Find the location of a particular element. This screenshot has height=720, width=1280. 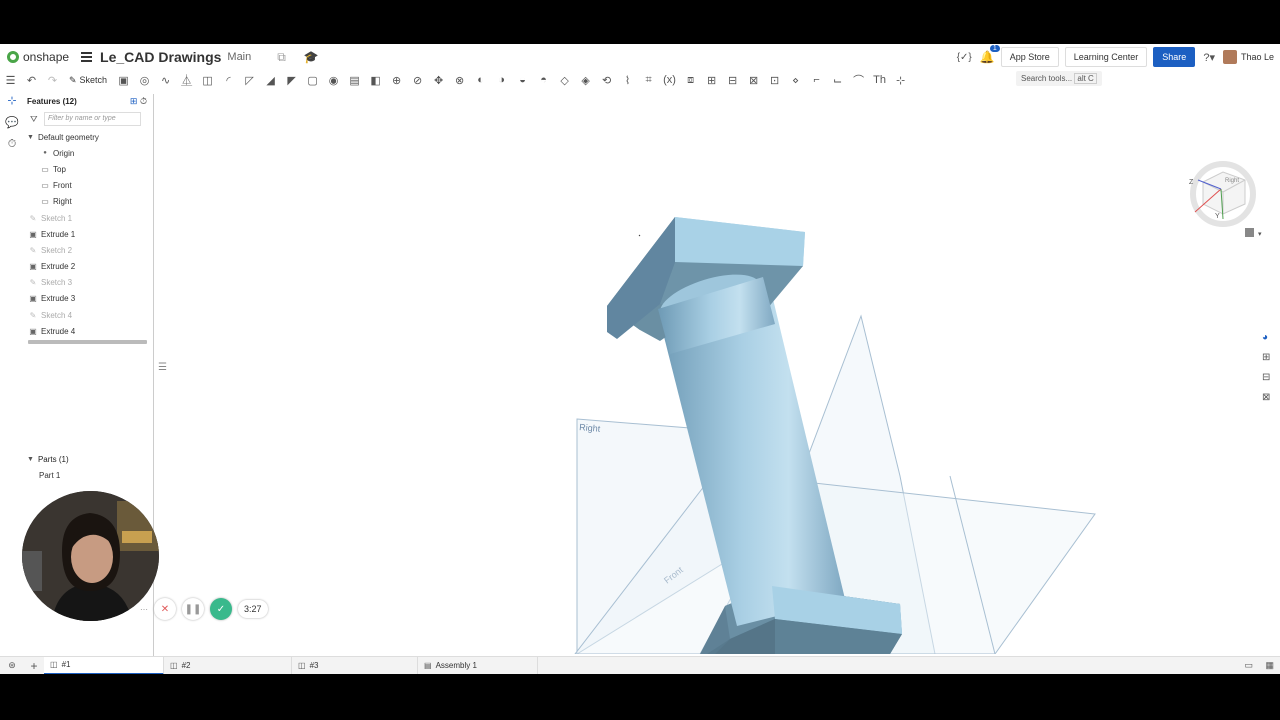

user-name: Thao Le is located at coordinates (1257, 57).